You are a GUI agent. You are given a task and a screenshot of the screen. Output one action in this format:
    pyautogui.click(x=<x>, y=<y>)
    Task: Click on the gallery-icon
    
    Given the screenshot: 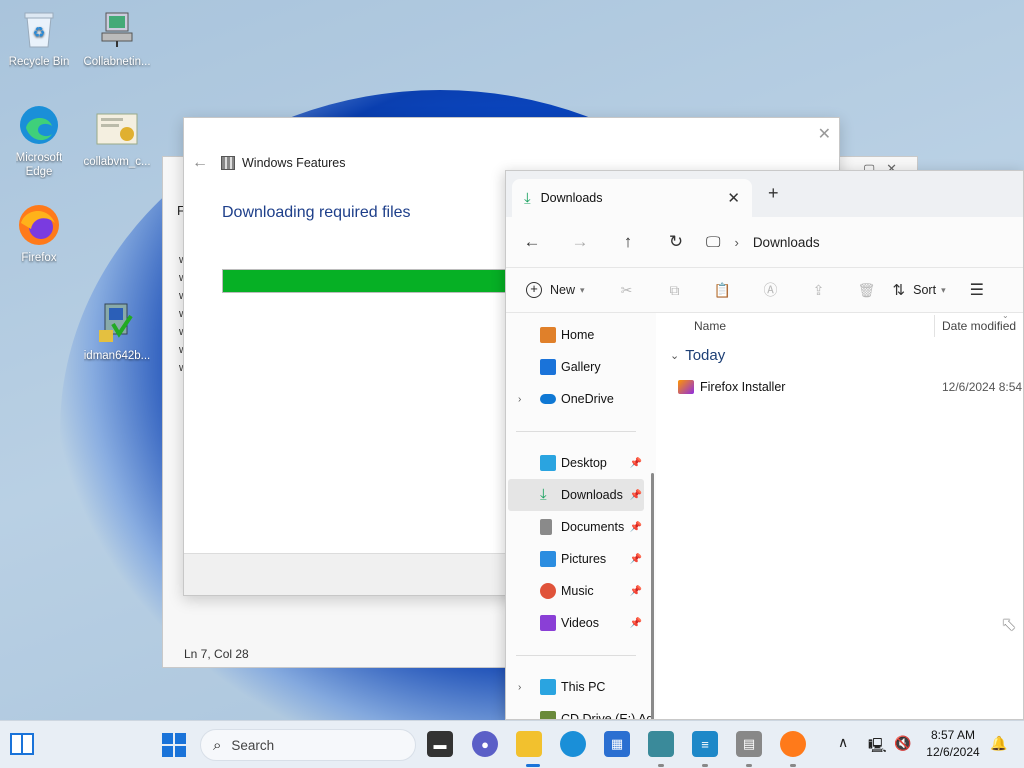 What is the action you would take?
    pyautogui.click(x=548, y=367)
    